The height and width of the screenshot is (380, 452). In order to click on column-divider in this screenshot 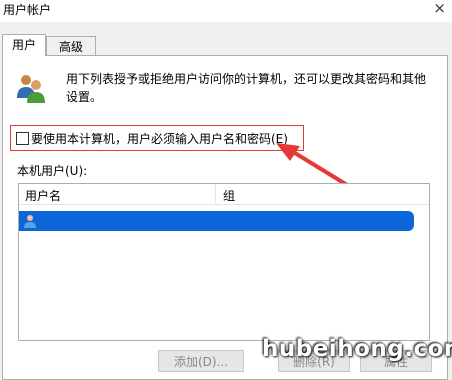, I will do `click(215, 194)`.